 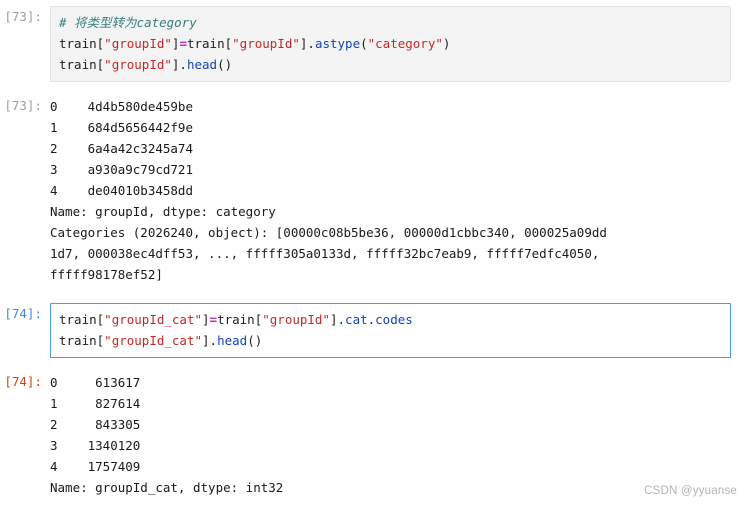 I want to click on code-token-punctuation: ), so click(x=446, y=43).